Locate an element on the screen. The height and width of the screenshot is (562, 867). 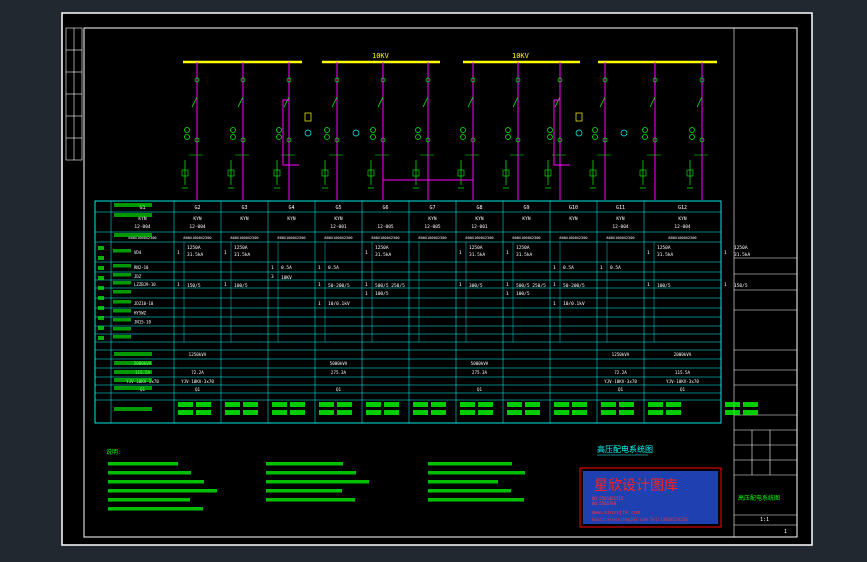
panel-code: 12-005 is located at coordinates (385, 227).